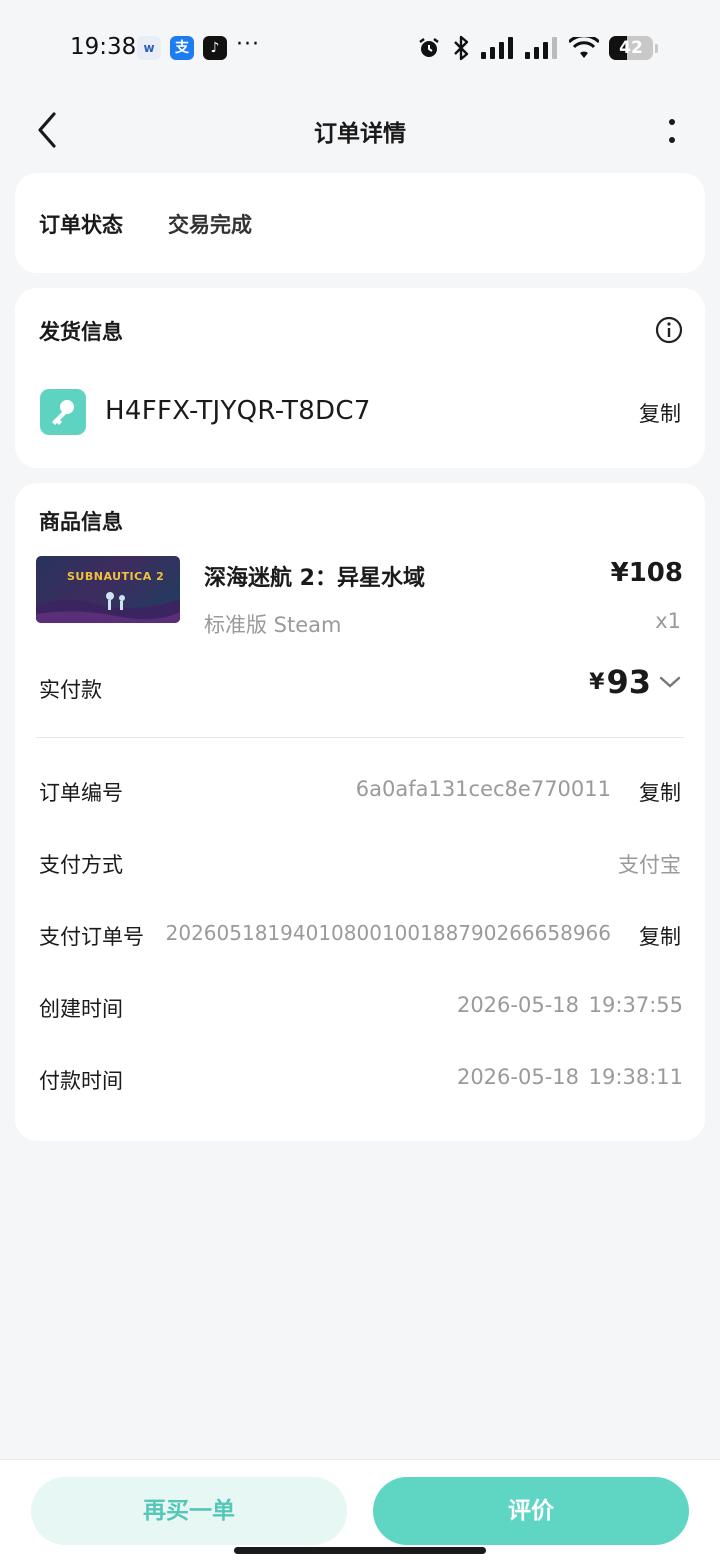 The height and width of the screenshot is (1565, 720). I want to click on pay-method-value: 支付宝, so click(649, 865).